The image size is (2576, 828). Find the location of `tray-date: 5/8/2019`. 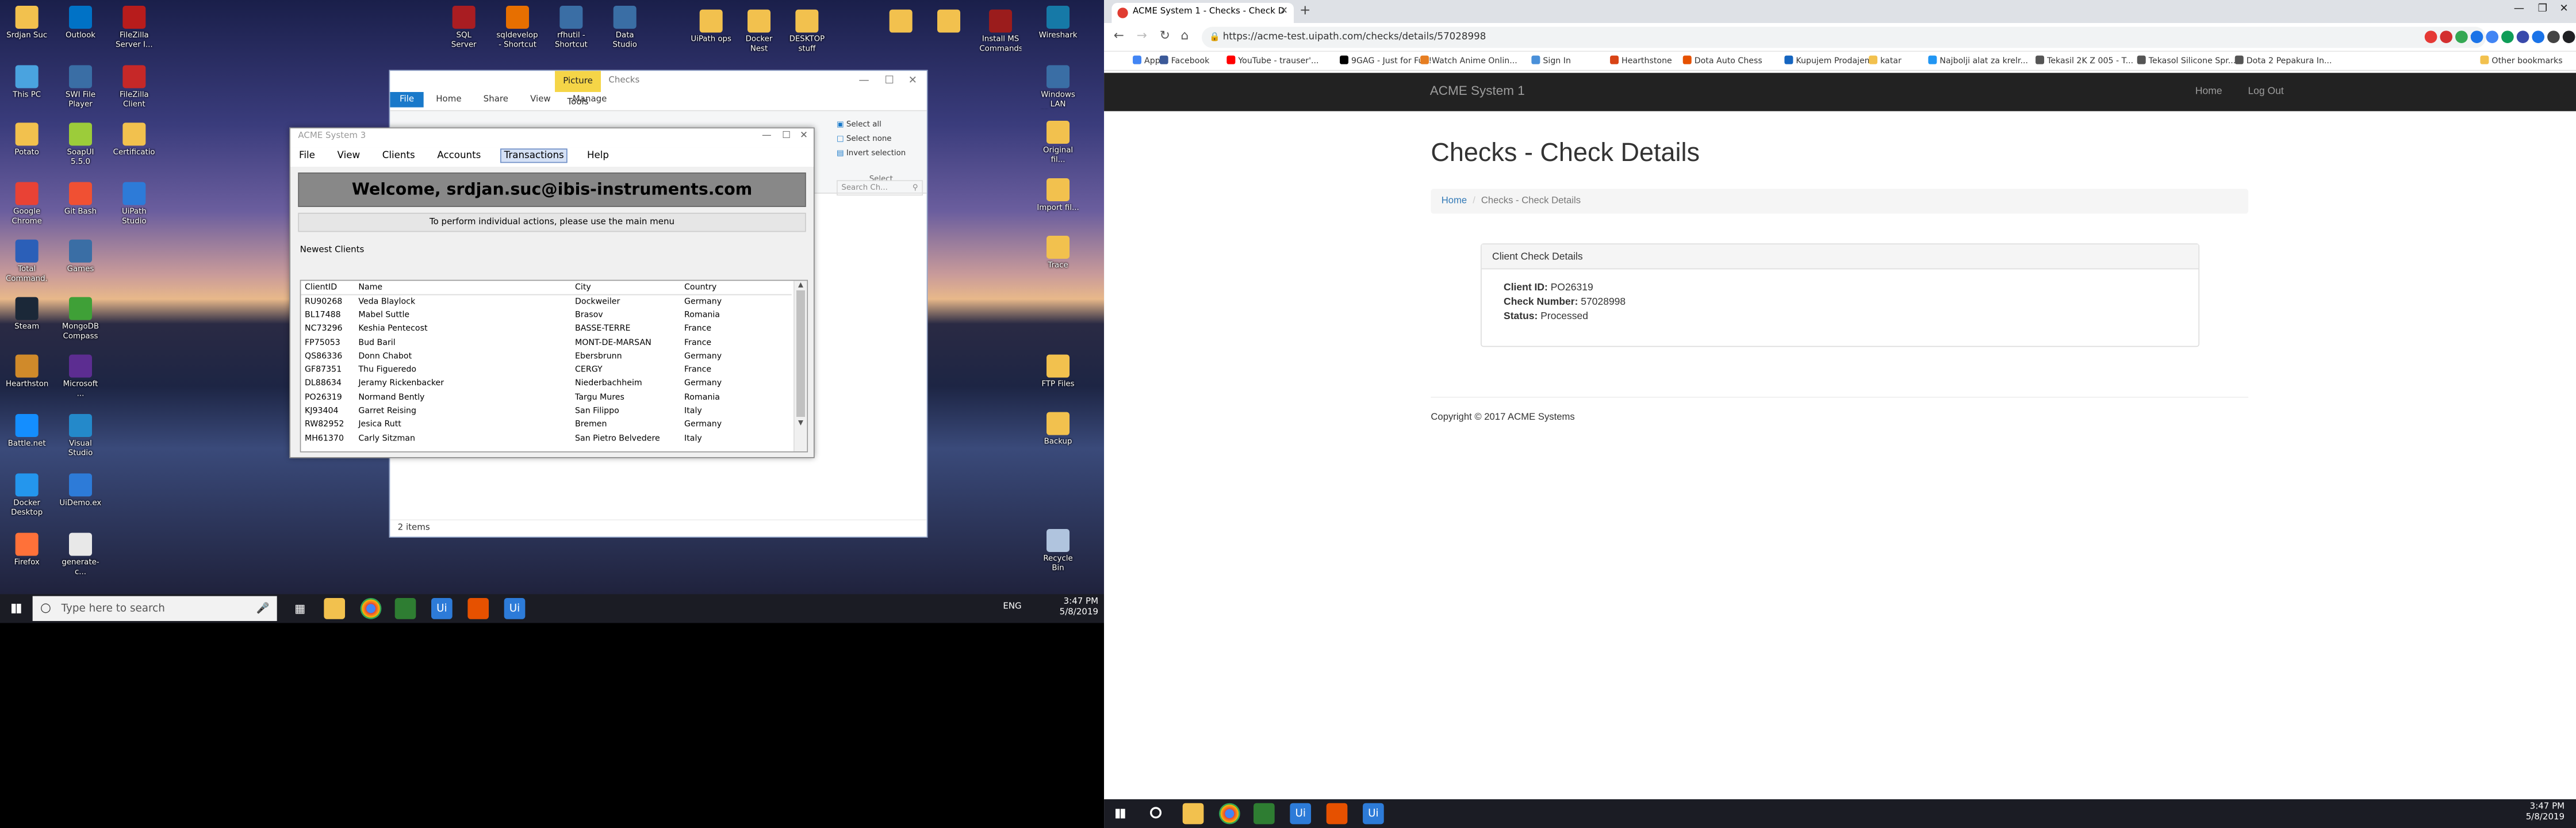

tray-date: 5/8/2019 is located at coordinates (1079, 613).